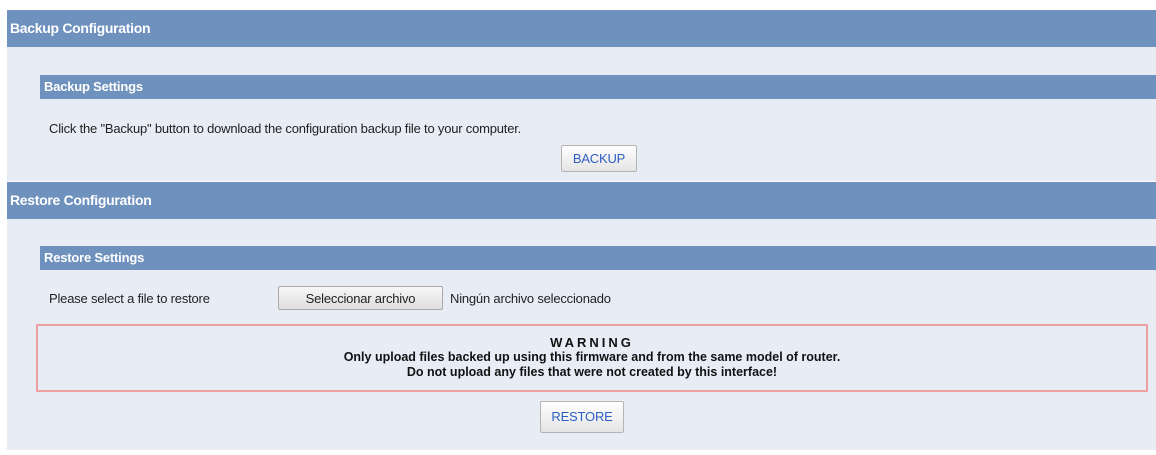  I want to click on file-status-text: Ningún archivo seleccionado, so click(530, 298).